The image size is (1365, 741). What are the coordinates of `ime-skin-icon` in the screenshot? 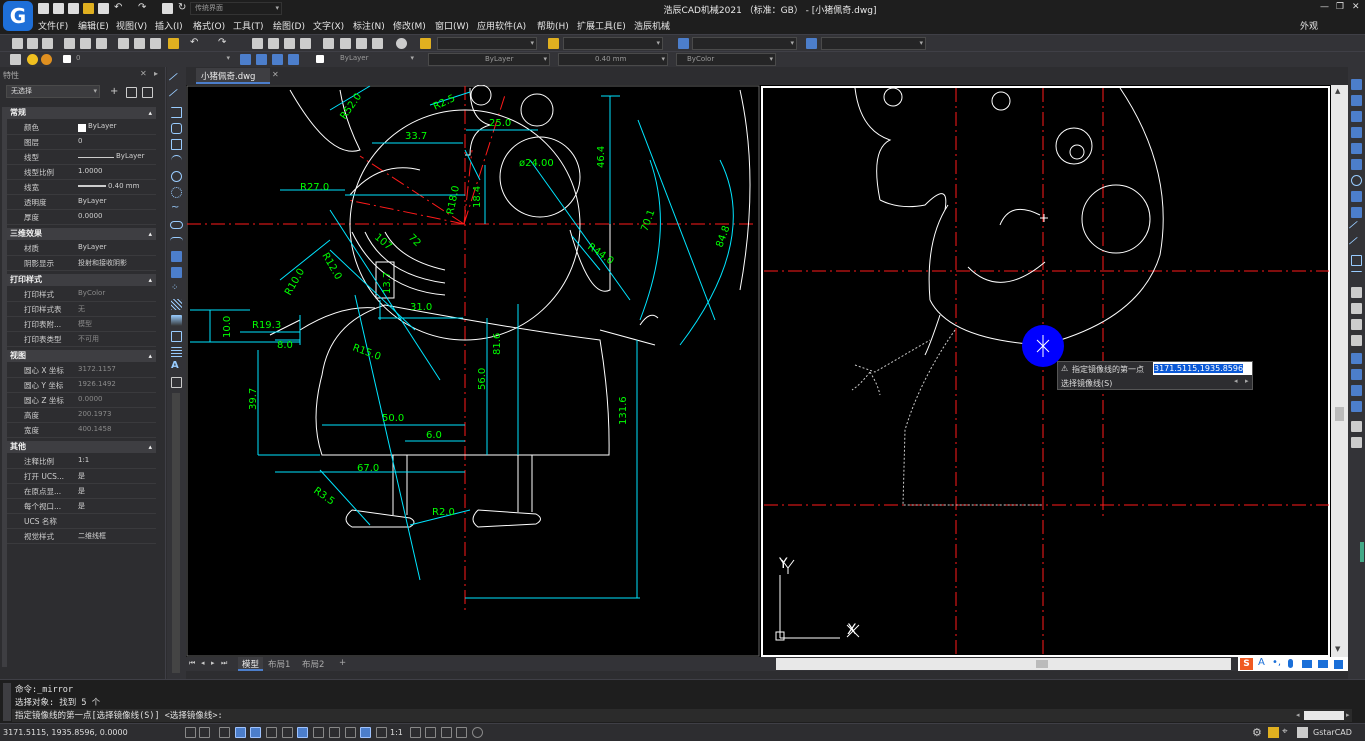 It's located at (1323, 664).